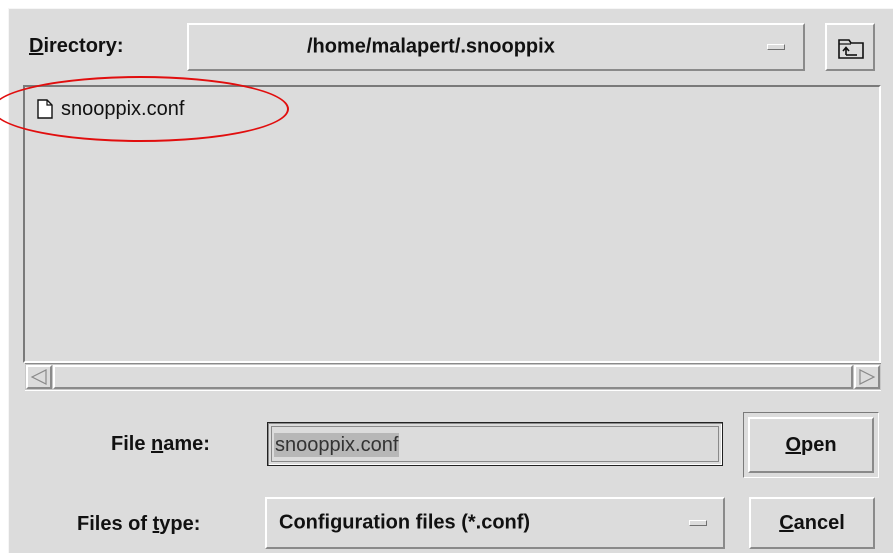  Describe the element at coordinates (45, 109) in the screenshot. I see `document-icon` at that location.